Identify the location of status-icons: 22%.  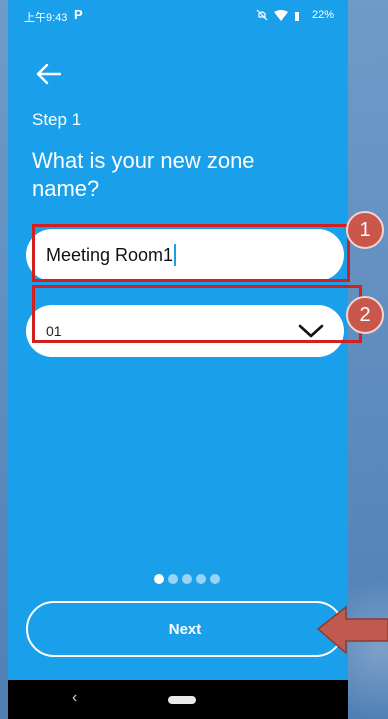
(295, 15).